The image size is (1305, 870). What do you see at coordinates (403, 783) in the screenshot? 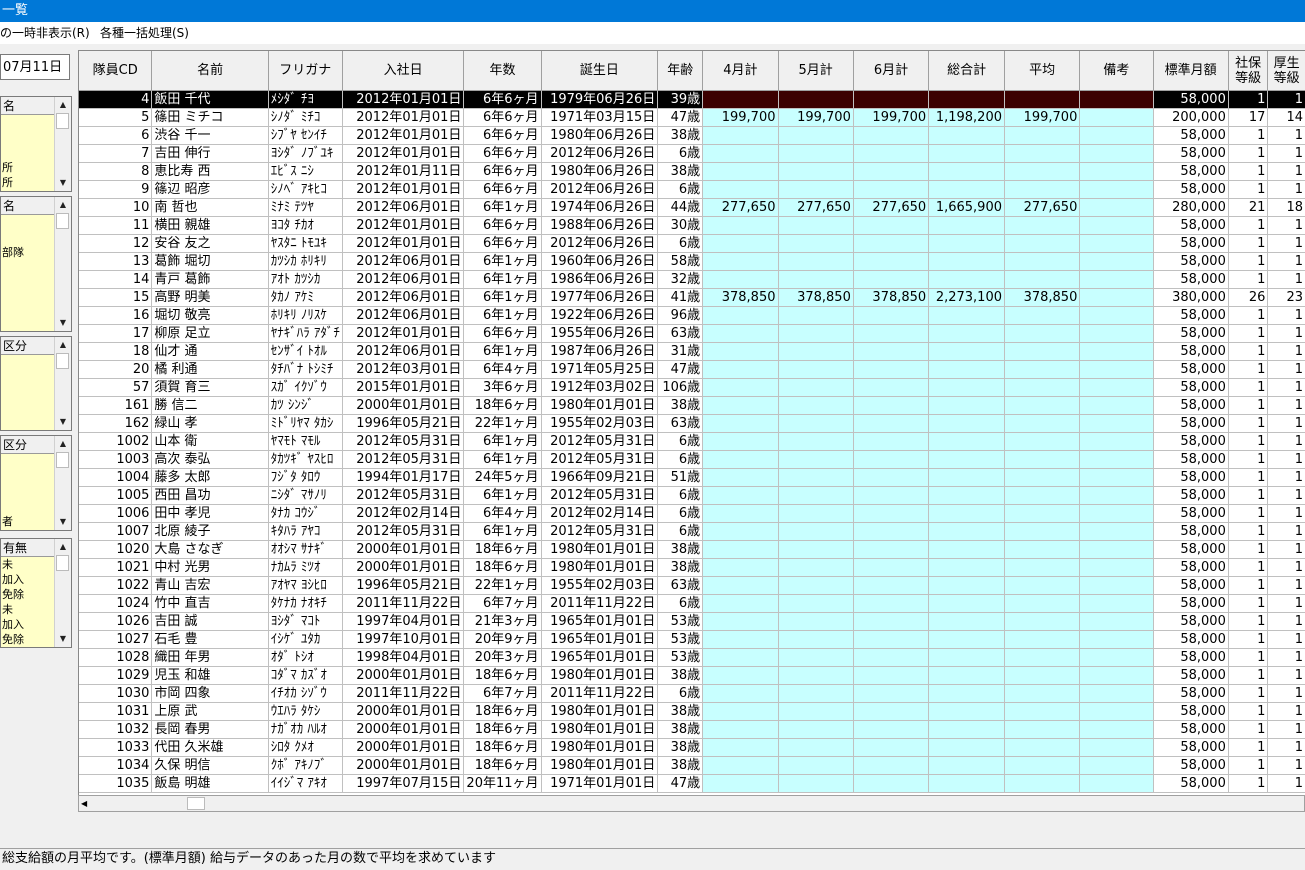
I see `table-cell: 1997年07月15日` at bounding box center [403, 783].